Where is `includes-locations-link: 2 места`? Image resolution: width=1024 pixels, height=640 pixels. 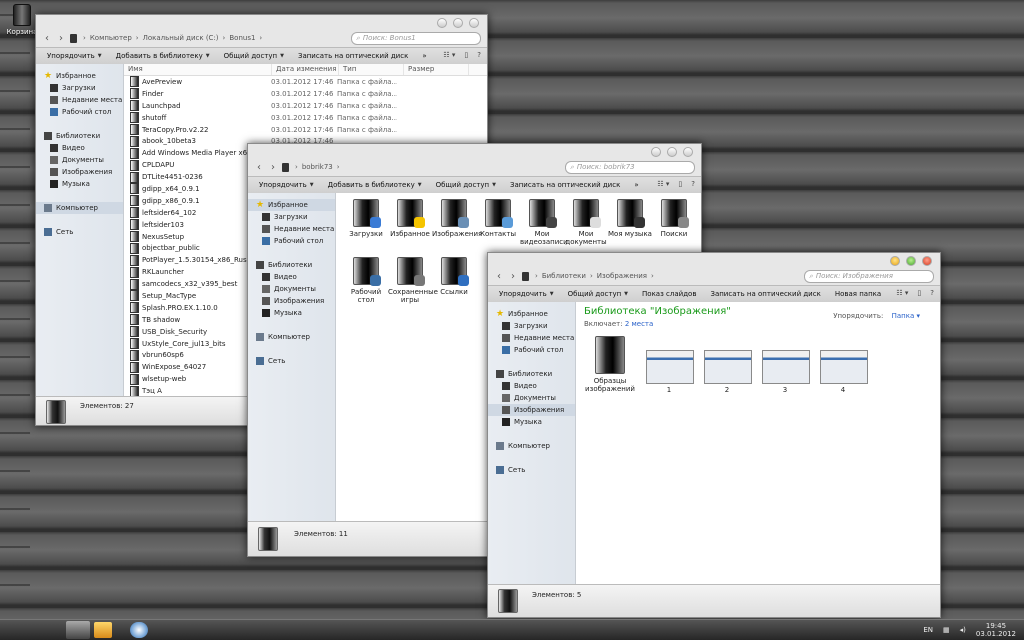 includes-locations-link: 2 места is located at coordinates (639, 324).